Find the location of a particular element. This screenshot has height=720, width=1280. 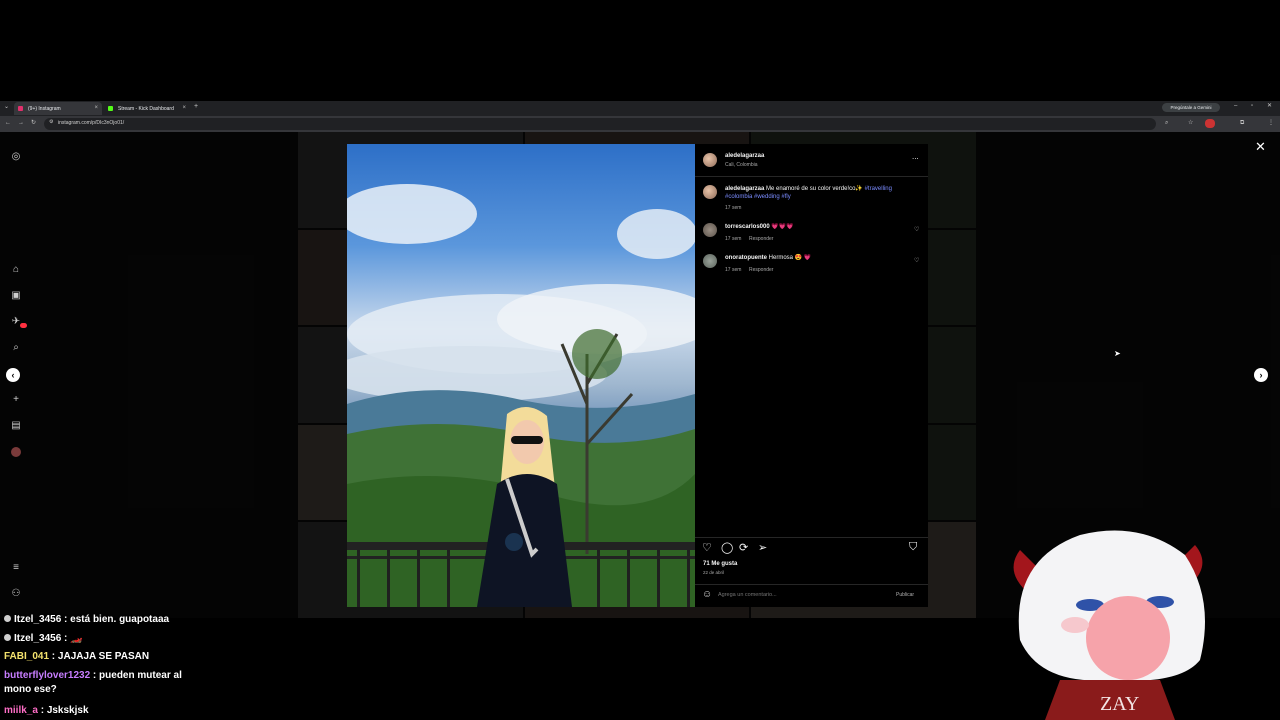

more-icon: ⚇ is located at coordinates (16, 594).